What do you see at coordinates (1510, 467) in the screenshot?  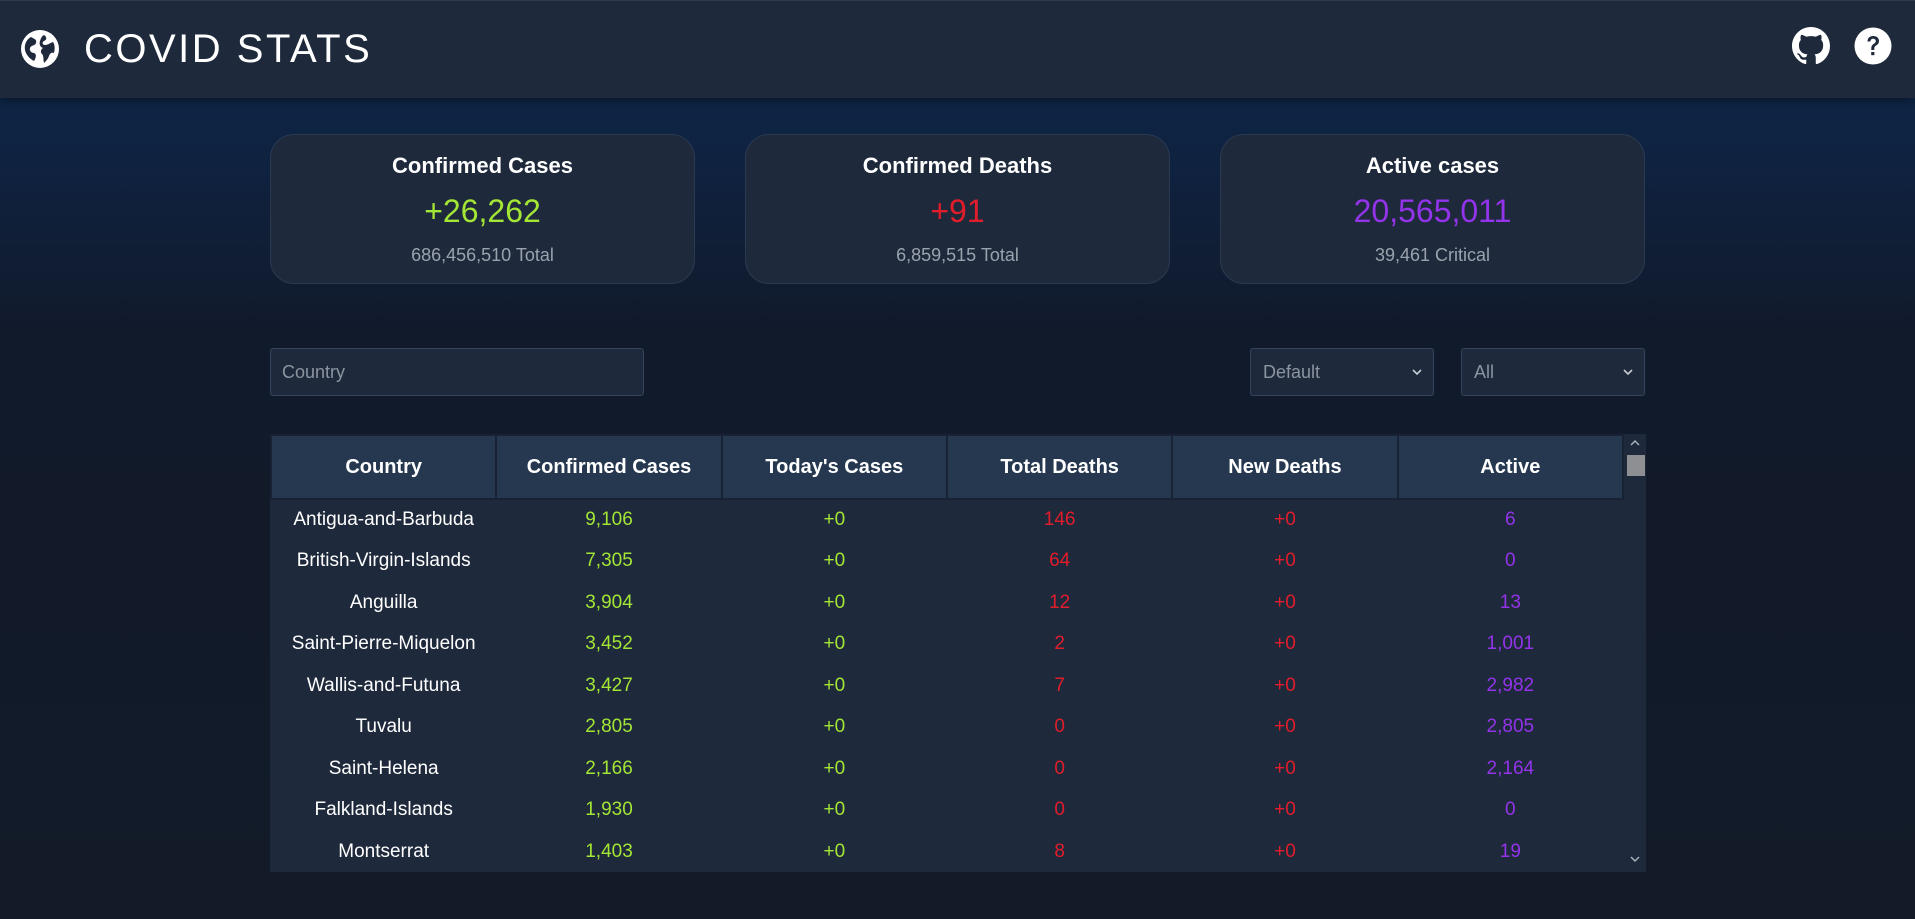 I see `column-header-active: Active` at bounding box center [1510, 467].